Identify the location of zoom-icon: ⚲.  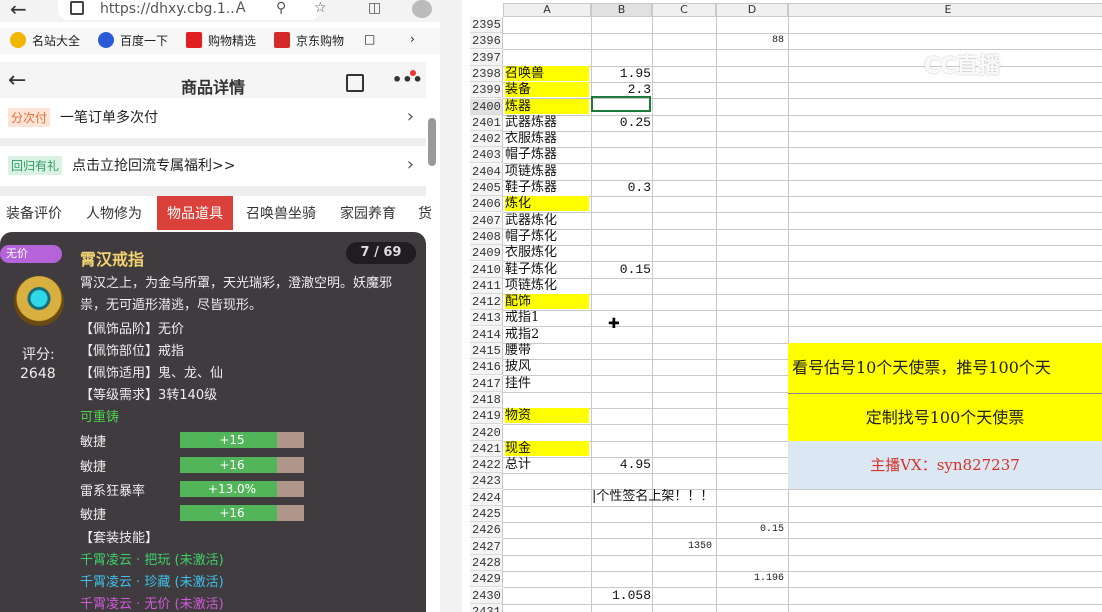
(281, 8).